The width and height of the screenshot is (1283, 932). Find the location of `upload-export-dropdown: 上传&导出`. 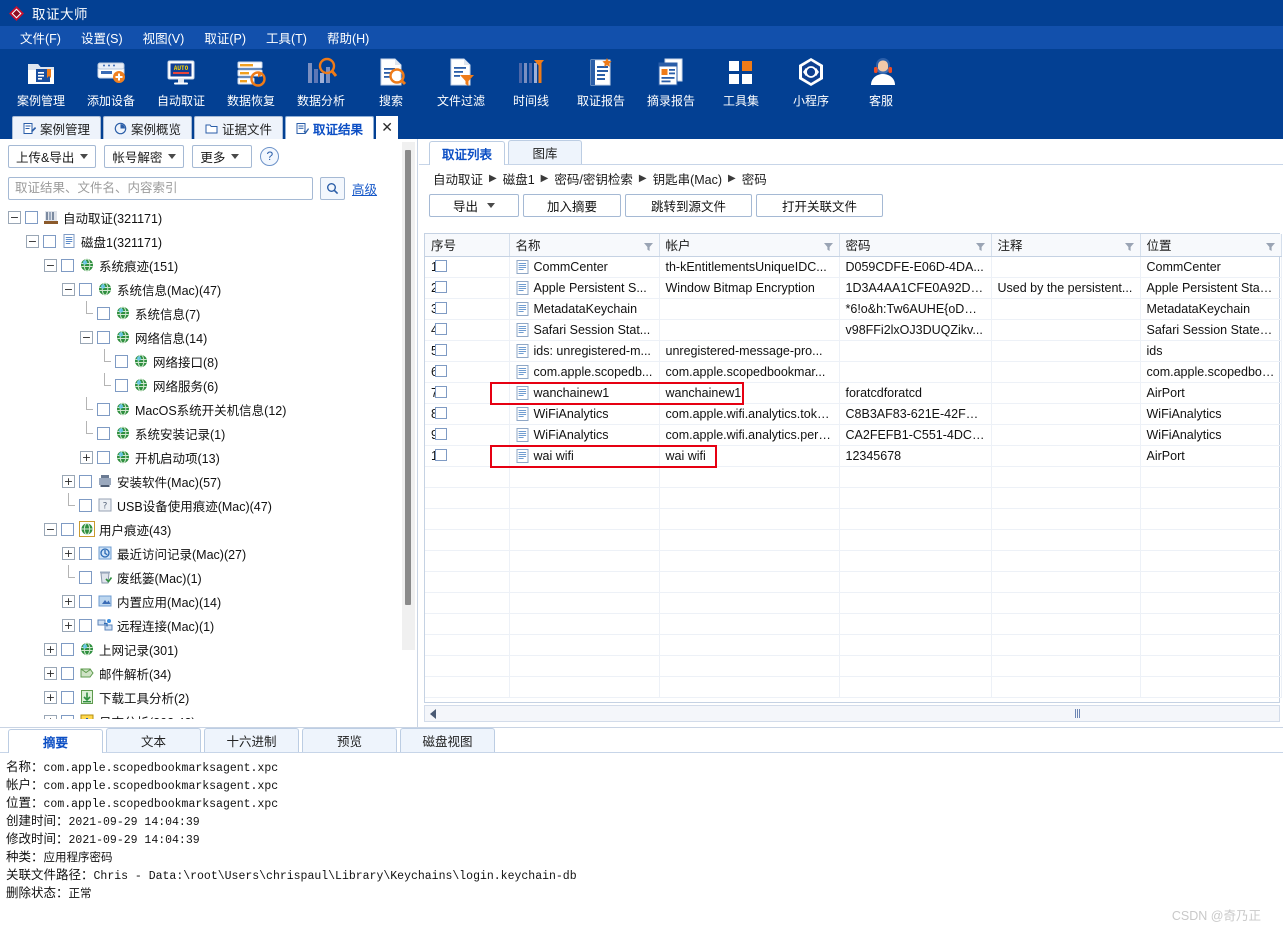

upload-export-dropdown: 上传&导出 is located at coordinates (52, 156).